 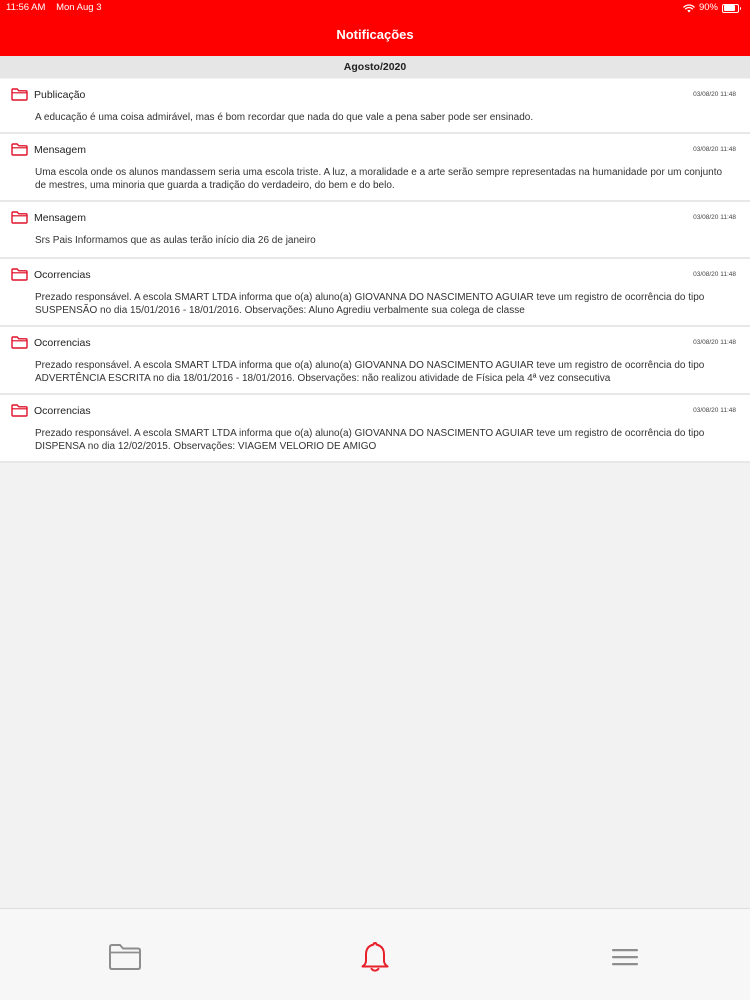 I want to click on menu-icon, so click(x=625, y=957).